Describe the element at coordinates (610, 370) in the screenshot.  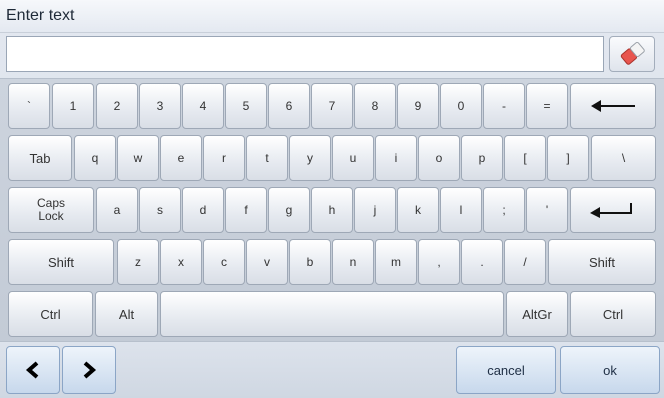
I see `ok-button: ok` at that location.